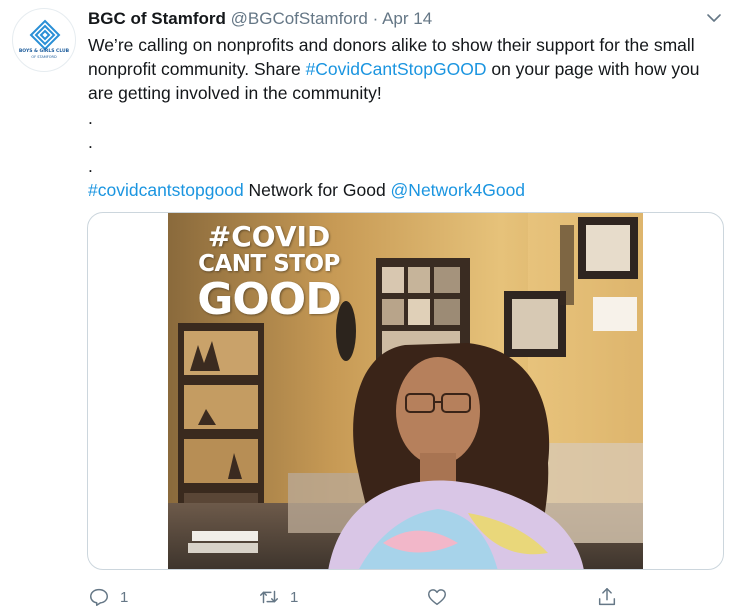 The width and height of the screenshot is (744, 613). Describe the element at coordinates (44, 51) in the screenshot. I see `avatar-text-primary: BOYS & GIRLS CLUB` at that location.